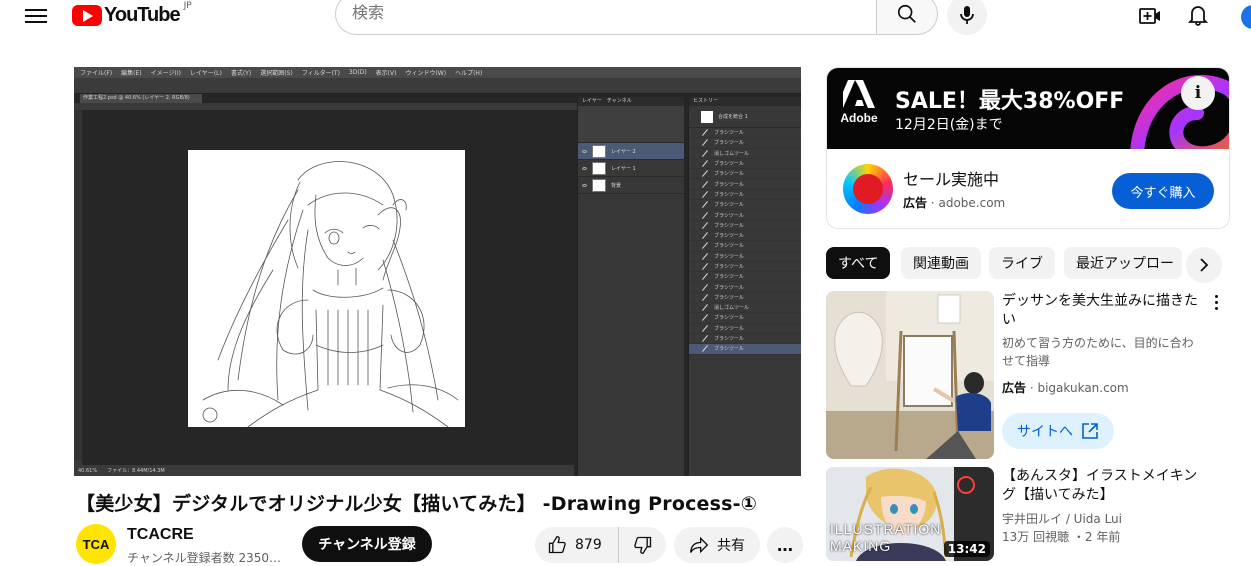  What do you see at coordinates (326, 288) in the screenshot?
I see `sketch-canvas` at bounding box center [326, 288].